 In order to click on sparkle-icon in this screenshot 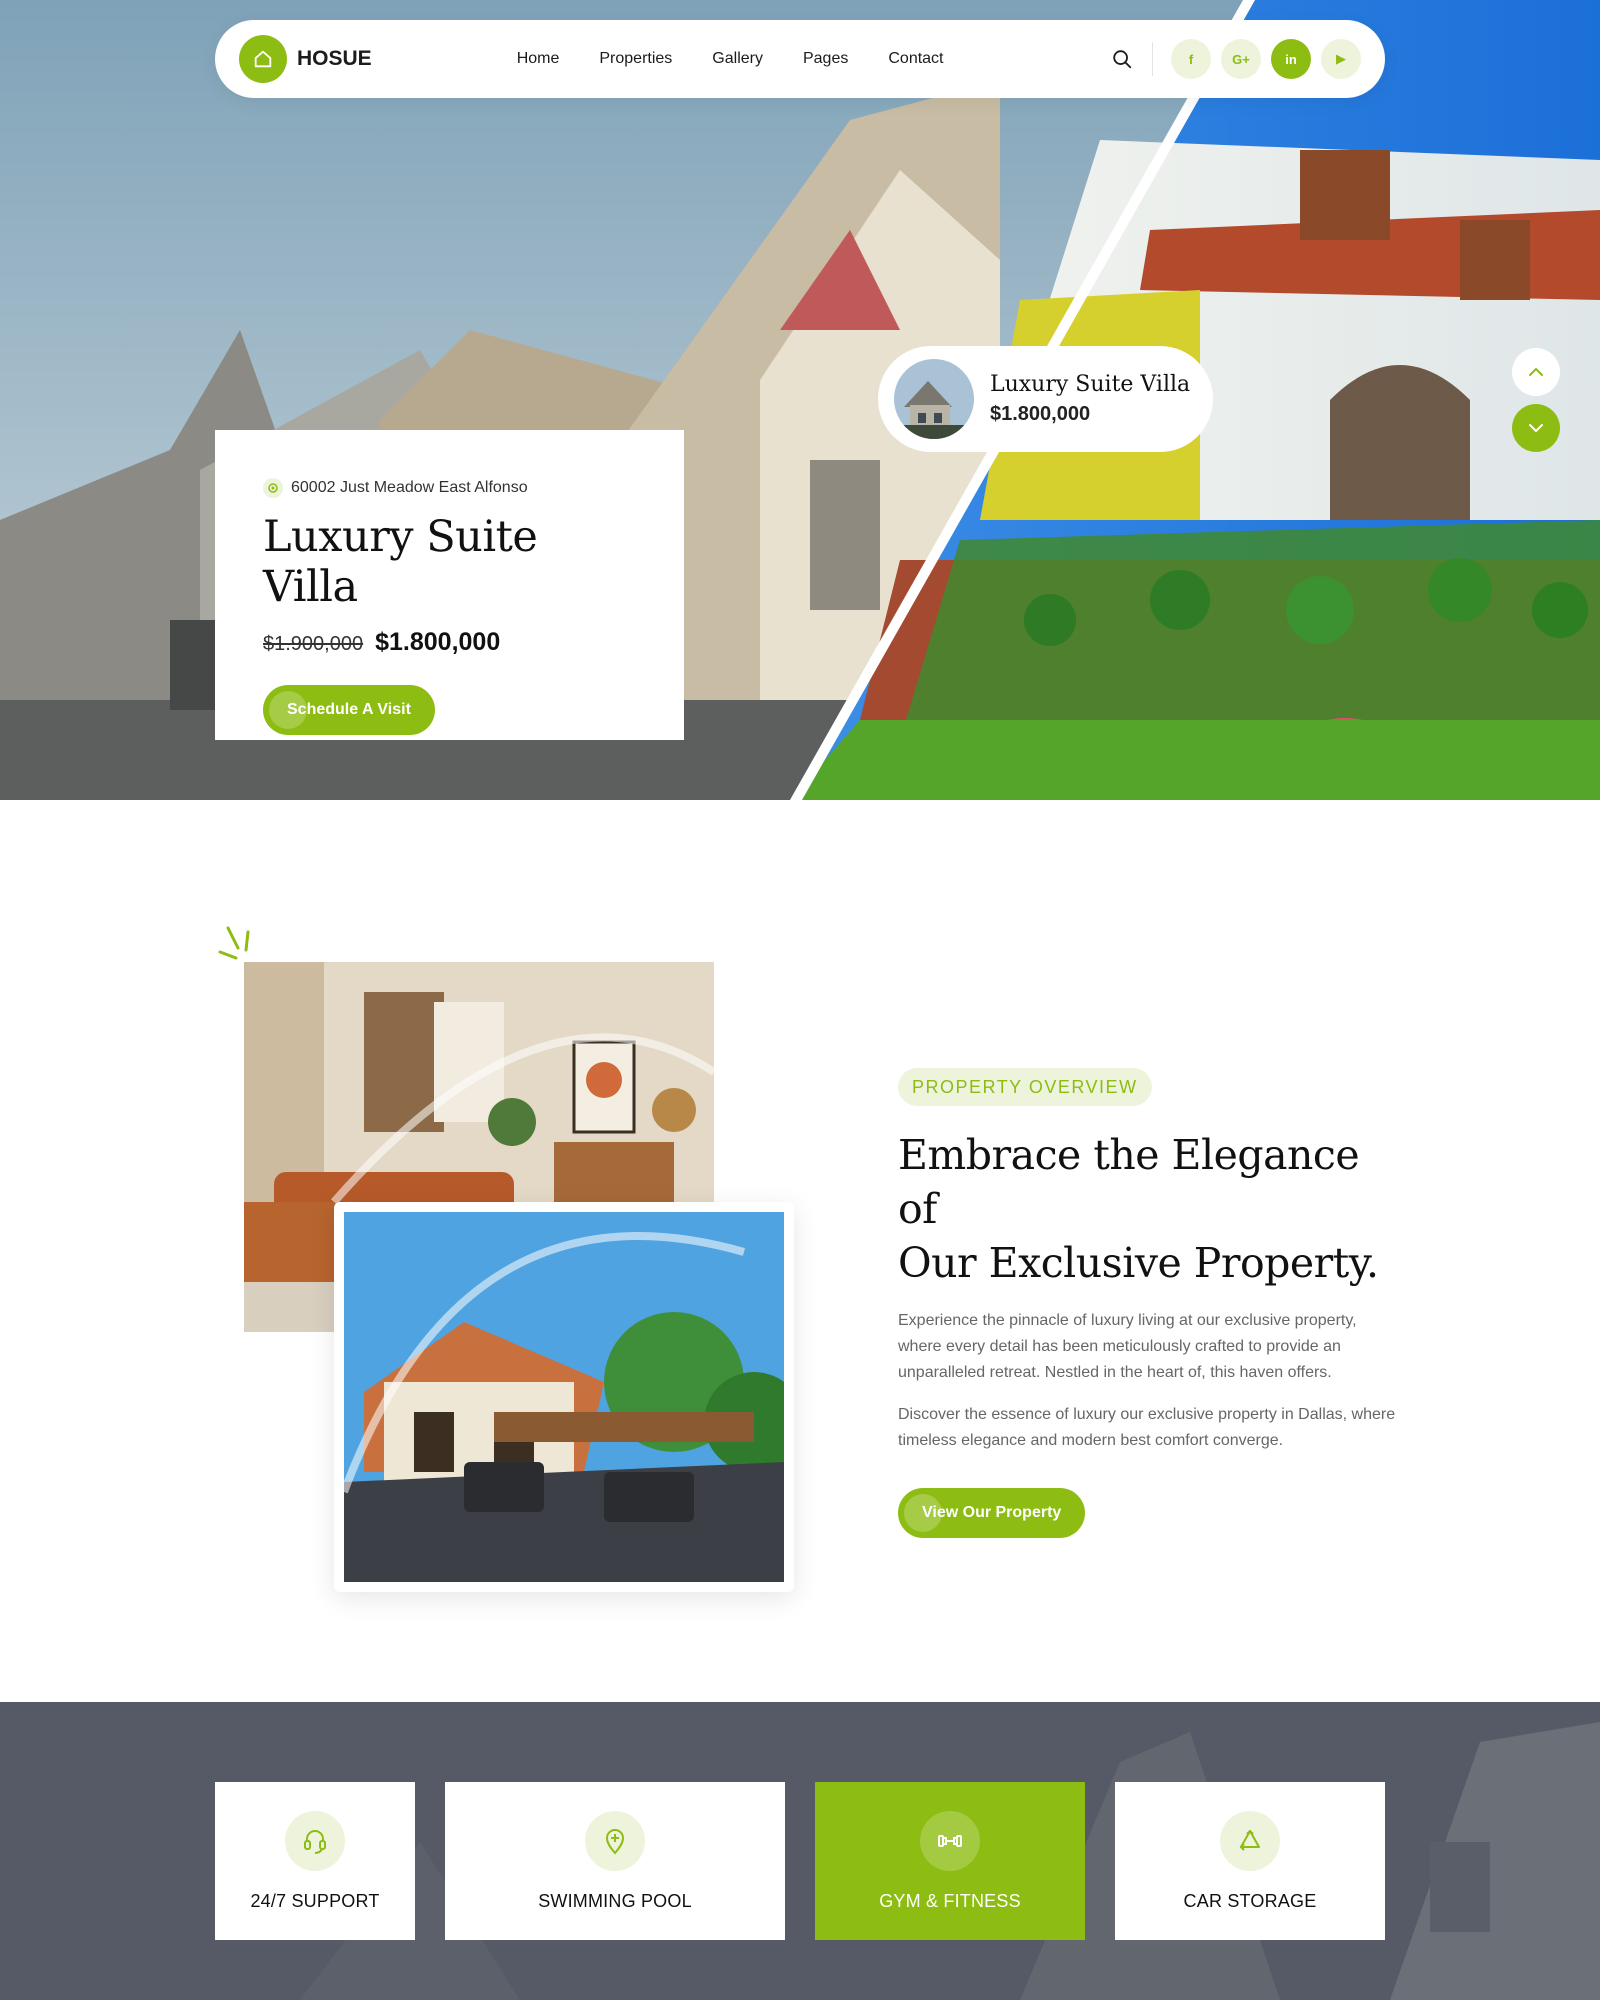, I will do `click(234, 943)`.